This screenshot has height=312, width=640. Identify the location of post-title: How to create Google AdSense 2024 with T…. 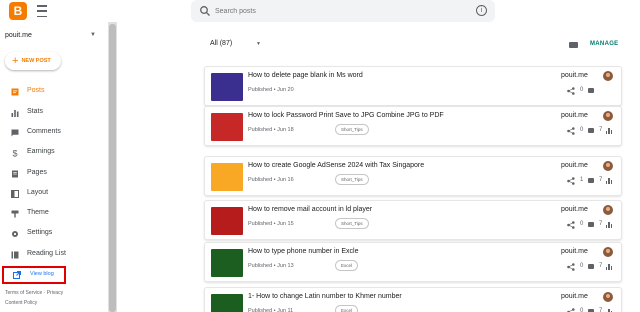
(336, 165).